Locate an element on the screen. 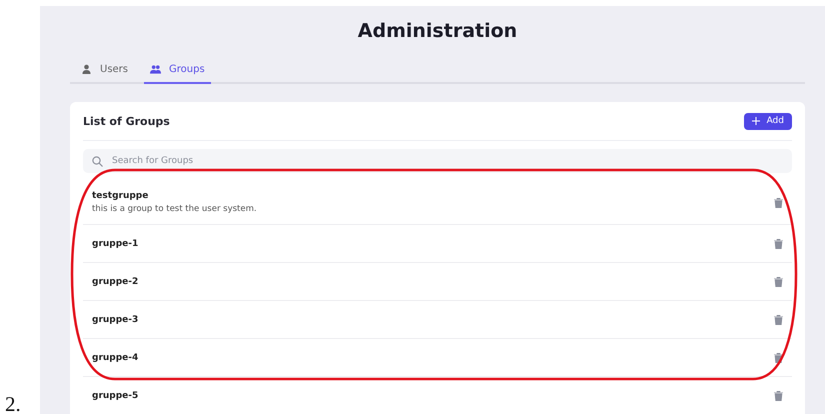 This screenshot has height=414, width=825. group-name: gruppe-4 is located at coordinates (115, 357).